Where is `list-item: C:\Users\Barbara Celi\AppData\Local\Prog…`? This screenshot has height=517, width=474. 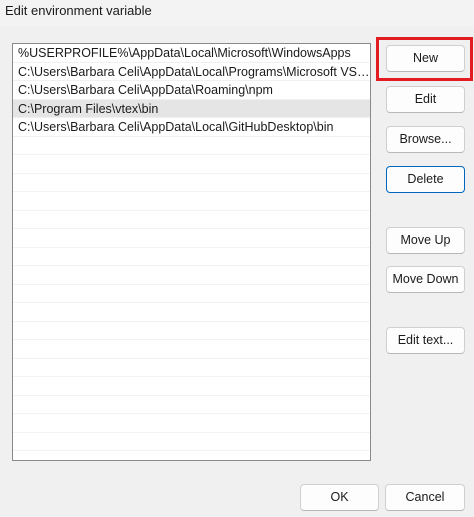
list-item: C:\Users\Barbara Celi\AppData\Local\Prog… is located at coordinates (191, 72).